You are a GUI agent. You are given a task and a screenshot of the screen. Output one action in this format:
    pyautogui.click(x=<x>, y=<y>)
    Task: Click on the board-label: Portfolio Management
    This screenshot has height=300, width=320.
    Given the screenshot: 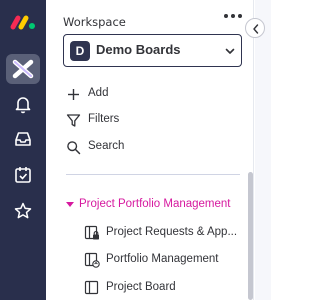 What is the action you would take?
    pyautogui.click(x=162, y=259)
    